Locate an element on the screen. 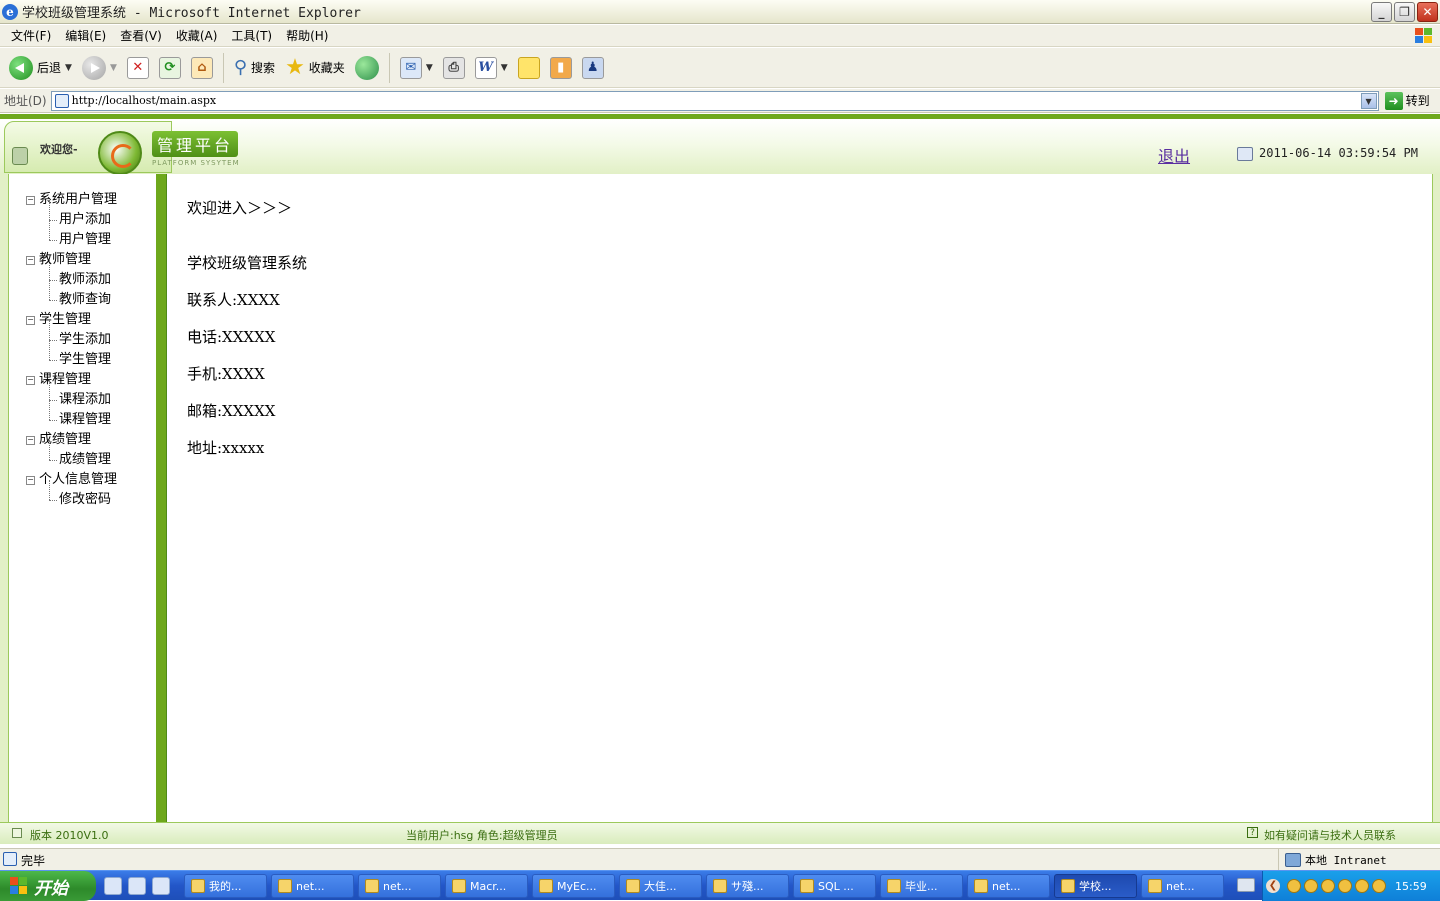 This screenshot has width=1440, height=901. menu-help: 帮助(H) is located at coordinates (307, 36).